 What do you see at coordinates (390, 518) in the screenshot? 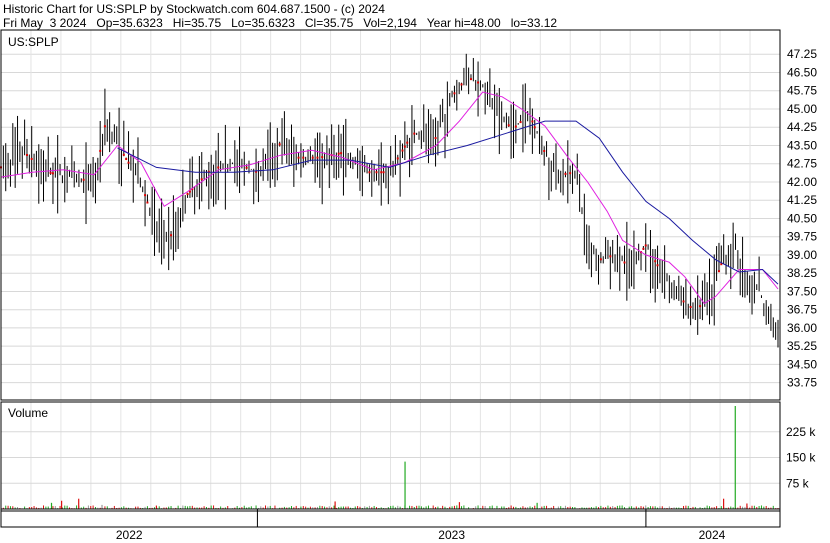
I see `time-axis-frame` at bounding box center [390, 518].